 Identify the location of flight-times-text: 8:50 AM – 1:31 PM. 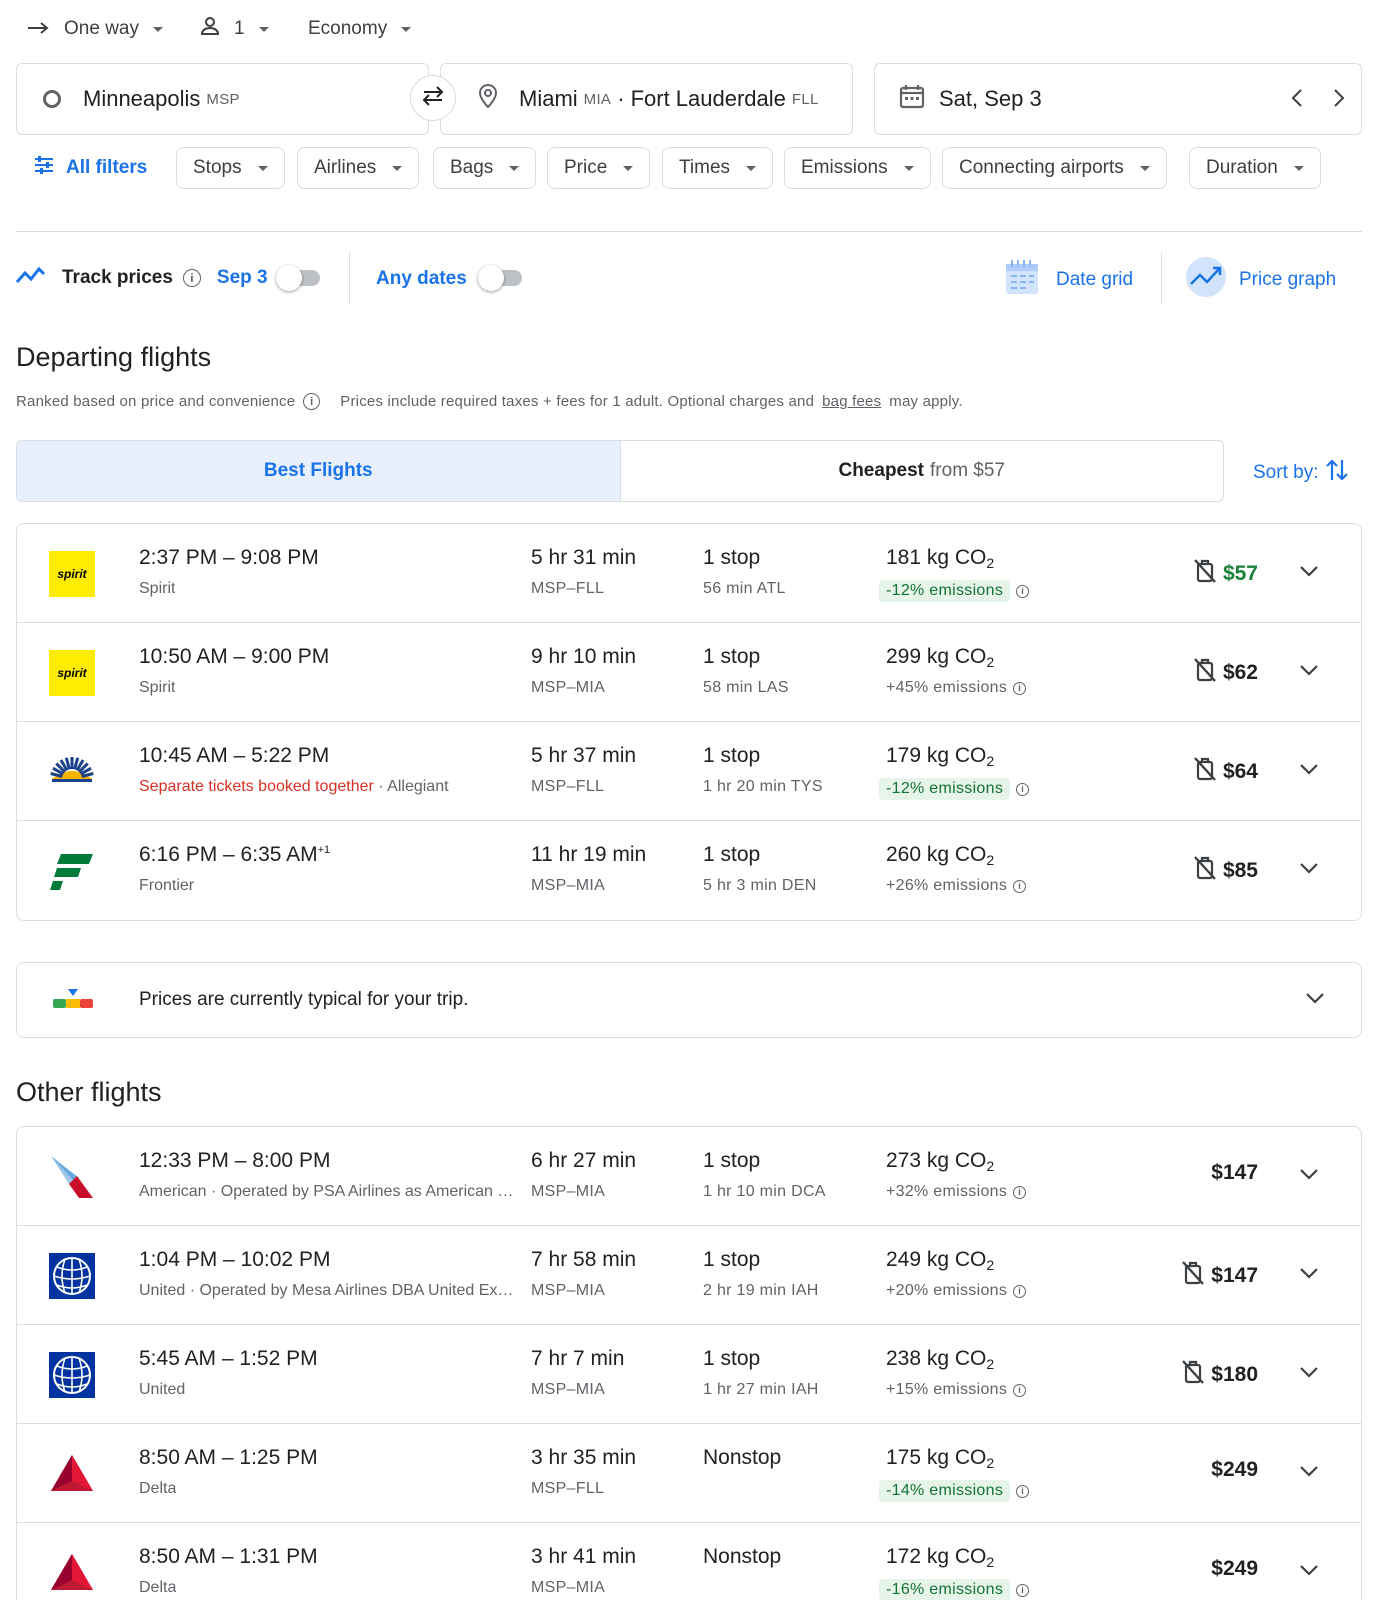
(228, 1556).